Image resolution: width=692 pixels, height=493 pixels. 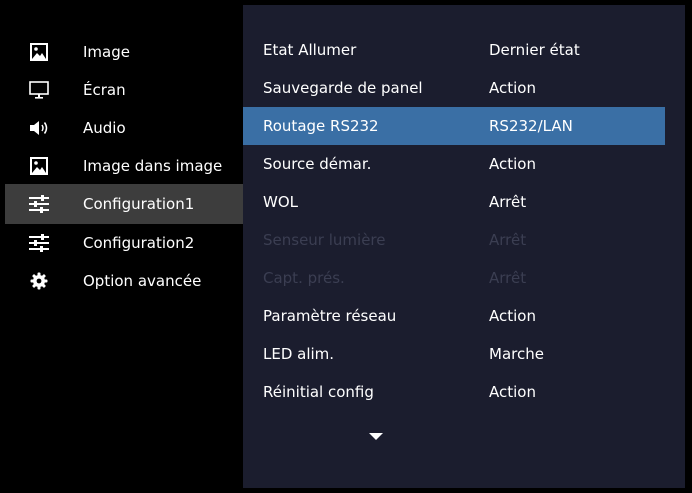 What do you see at coordinates (104, 128) in the screenshot?
I see `menu-label: Audio` at bounding box center [104, 128].